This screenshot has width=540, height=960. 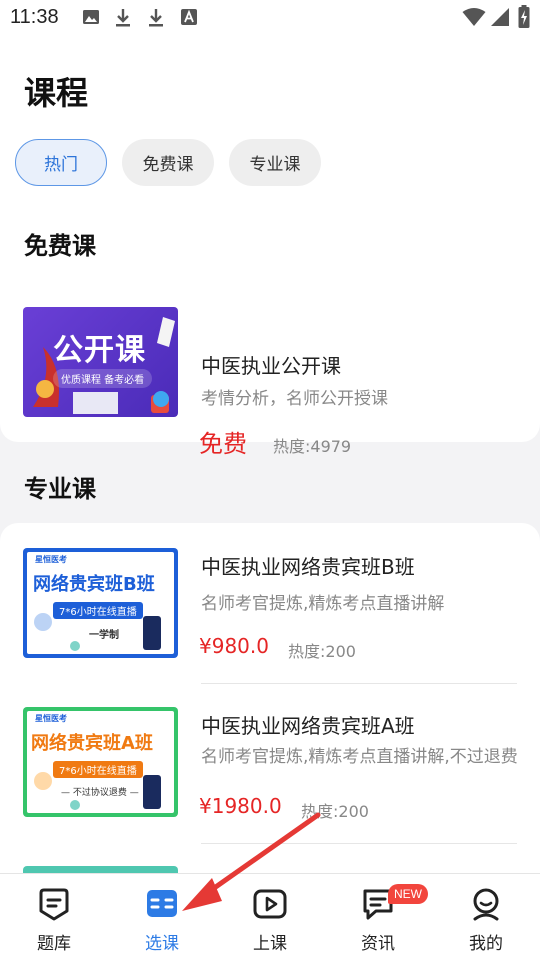 I want to click on question-bank-icon, so click(x=54, y=904).